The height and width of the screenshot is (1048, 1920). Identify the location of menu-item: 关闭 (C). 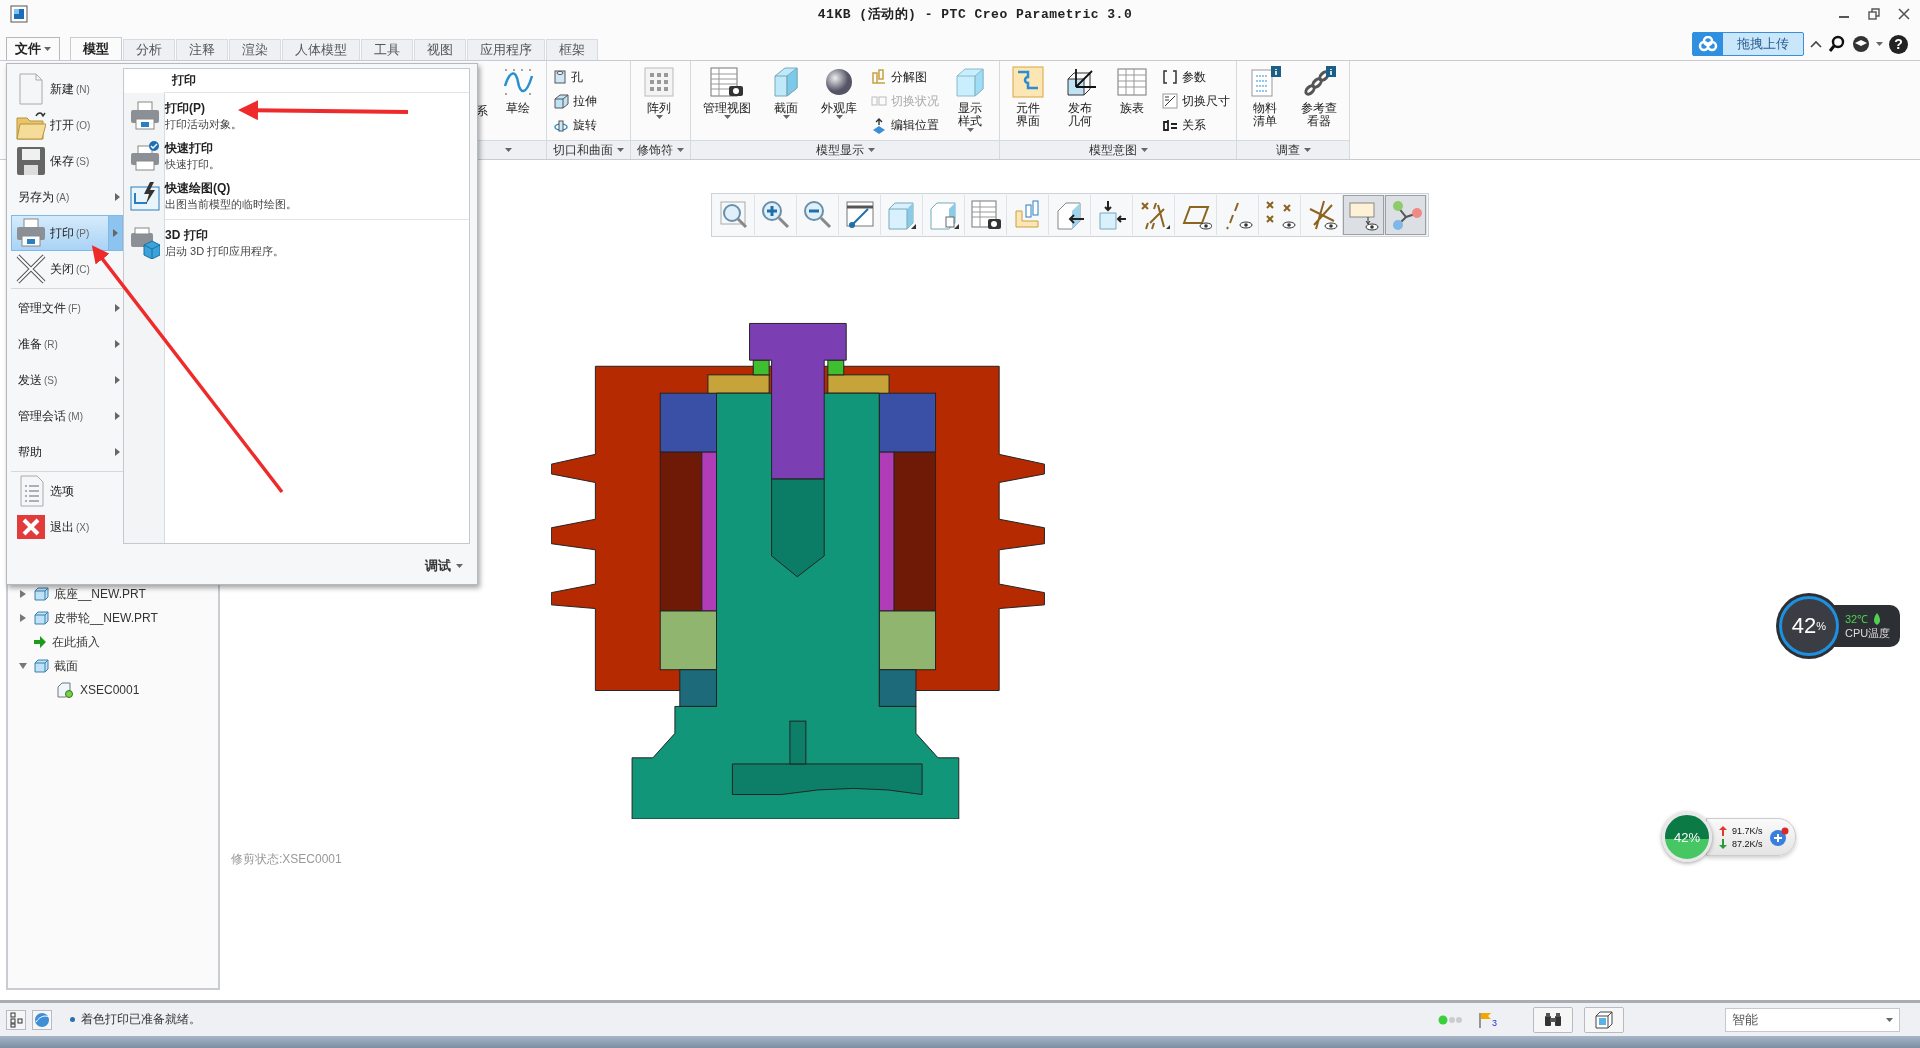
(67, 269).